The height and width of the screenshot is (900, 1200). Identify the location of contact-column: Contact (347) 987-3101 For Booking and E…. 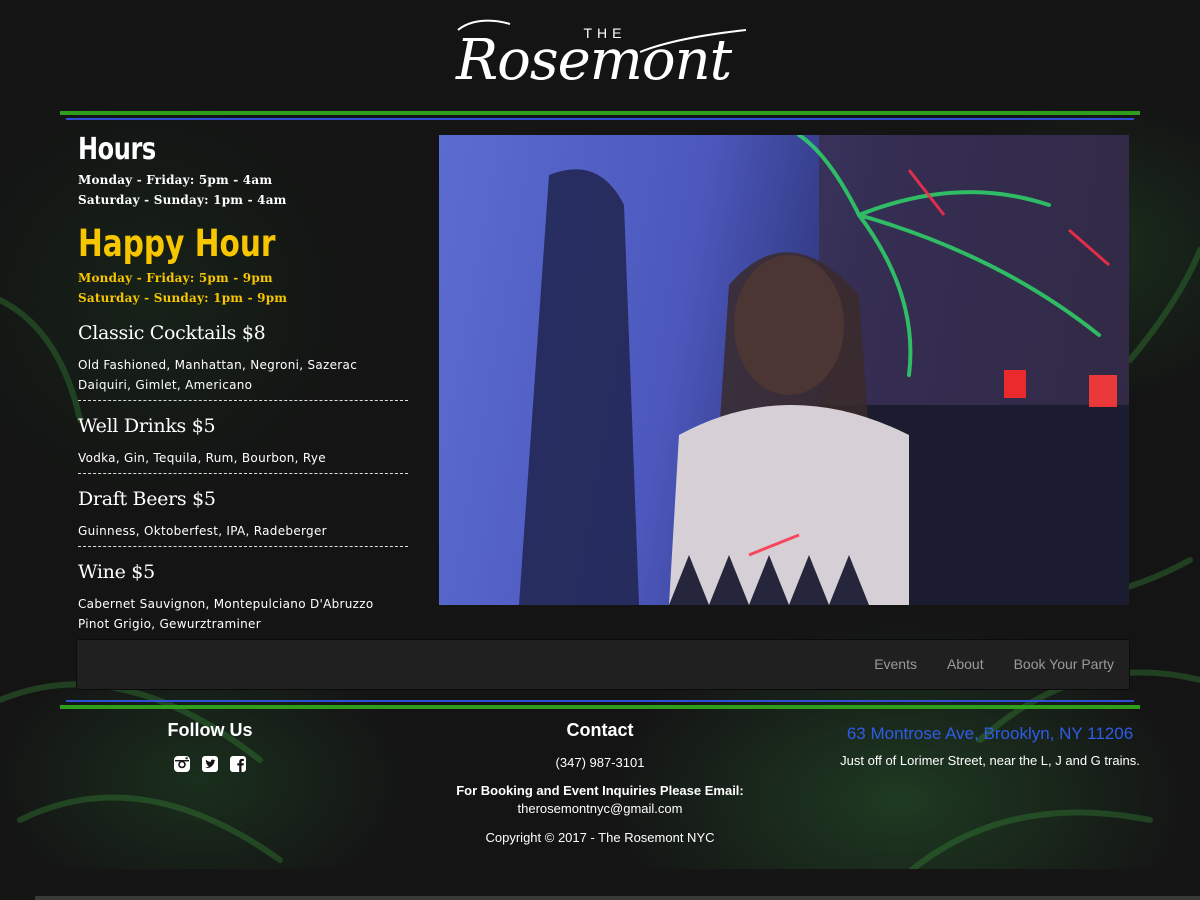
(600, 782).